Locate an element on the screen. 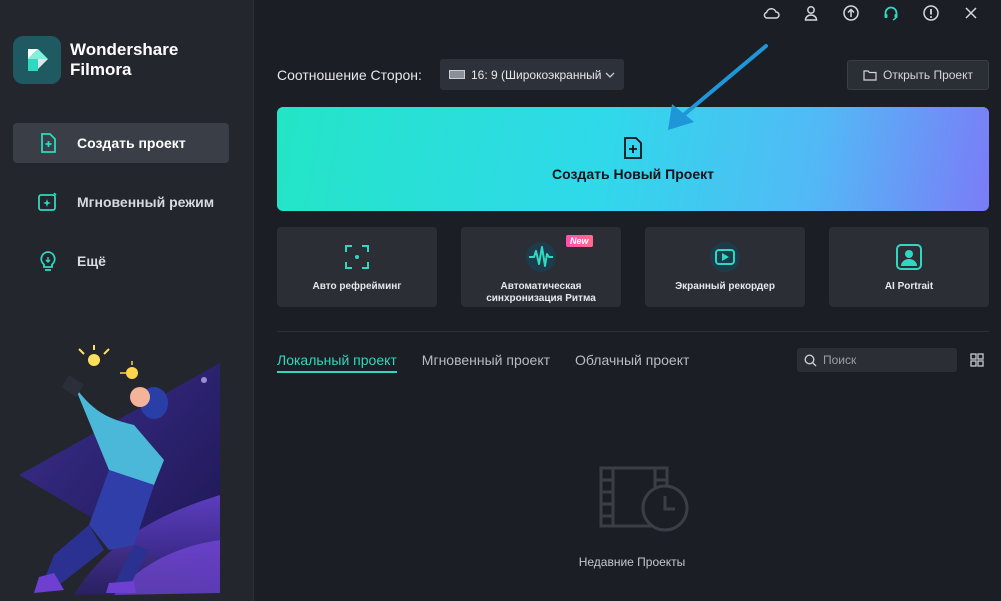  recent-projects-label: Недавние Проекты is located at coordinates (632, 562).